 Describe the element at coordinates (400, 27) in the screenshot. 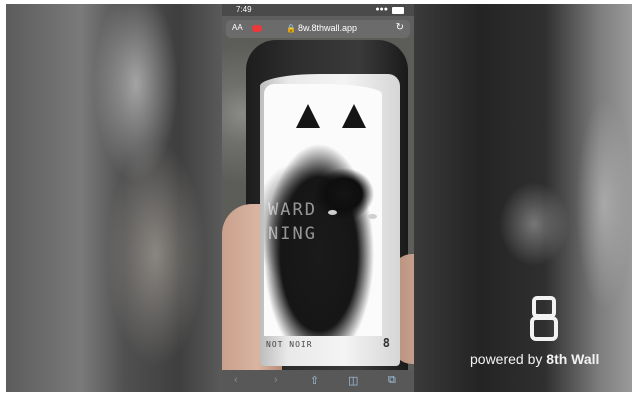

I see `reload-icon: ↻` at that location.